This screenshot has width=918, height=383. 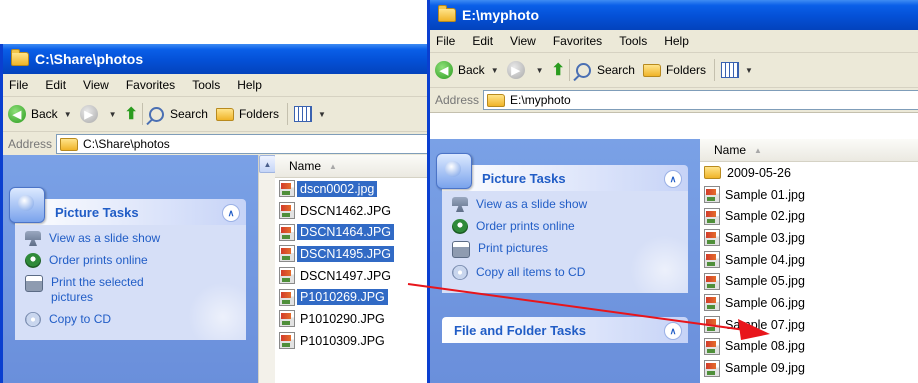 What do you see at coordinates (355, 276) in the screenshot?
I see `file-row: DSCN1497.JPG` at bounding box center [355, 276].